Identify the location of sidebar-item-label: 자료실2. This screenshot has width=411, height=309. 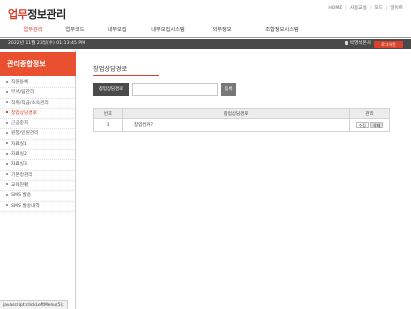
(19, 155).